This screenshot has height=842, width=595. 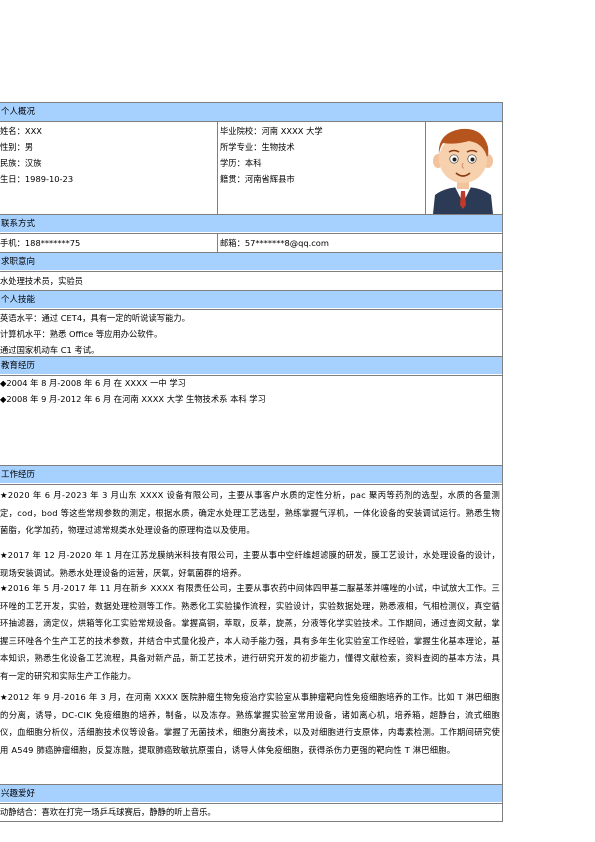 What do you see at coordinates (251, 474) in the screenshot?
I see `section-header-work: 工作经历` at bounding box center [251, 474].